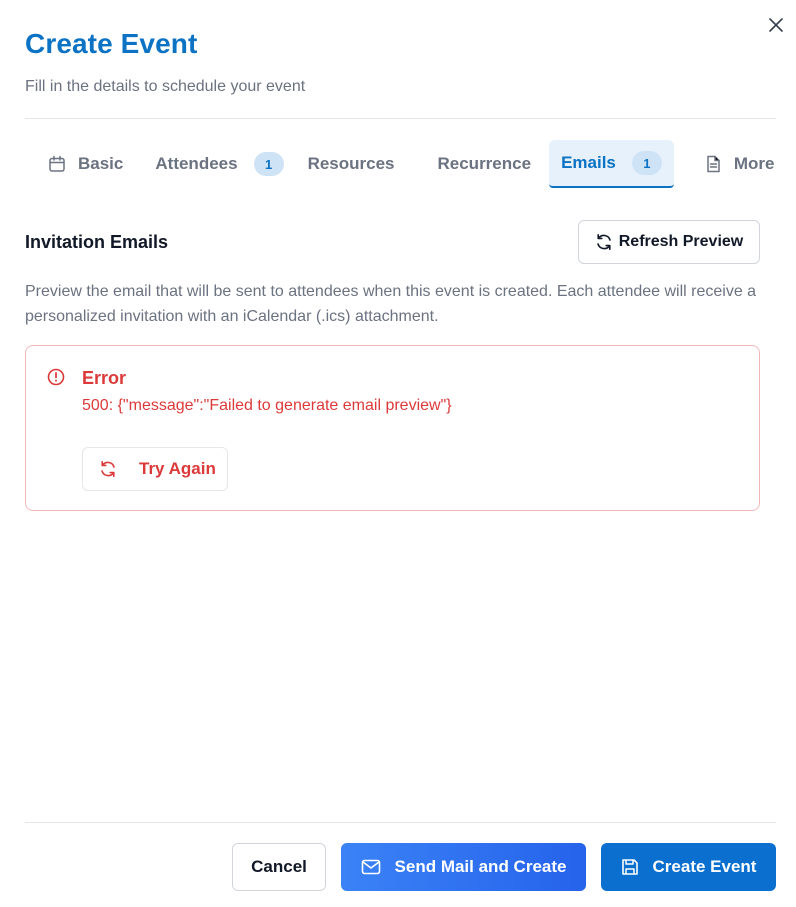 This screenshot has width=796, height=907. I want to click on cancel-button: Cancel, so click(279, 867).